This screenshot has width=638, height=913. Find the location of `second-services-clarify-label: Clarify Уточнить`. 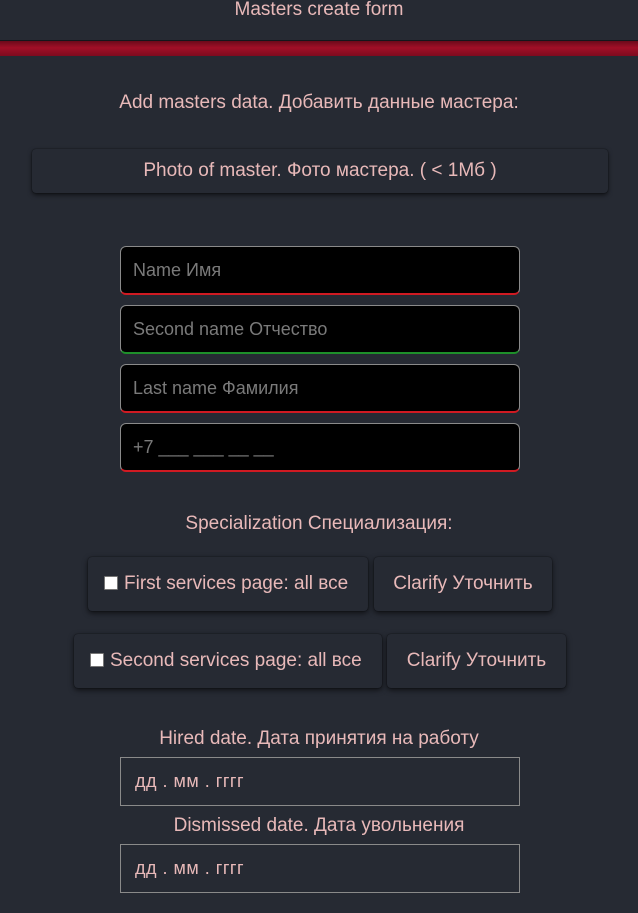

second-services-clarify-label: Clarify Уточнить is located at coordinates (476, 660).